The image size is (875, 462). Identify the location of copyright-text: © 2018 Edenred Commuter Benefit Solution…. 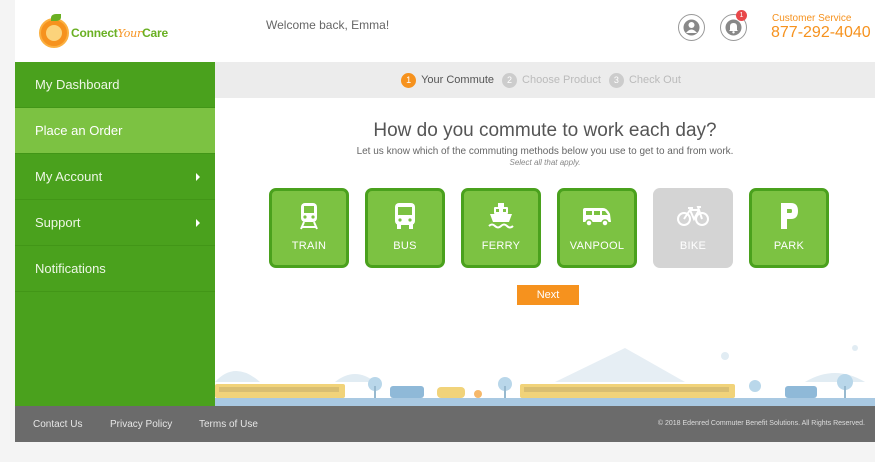
(761, 423).